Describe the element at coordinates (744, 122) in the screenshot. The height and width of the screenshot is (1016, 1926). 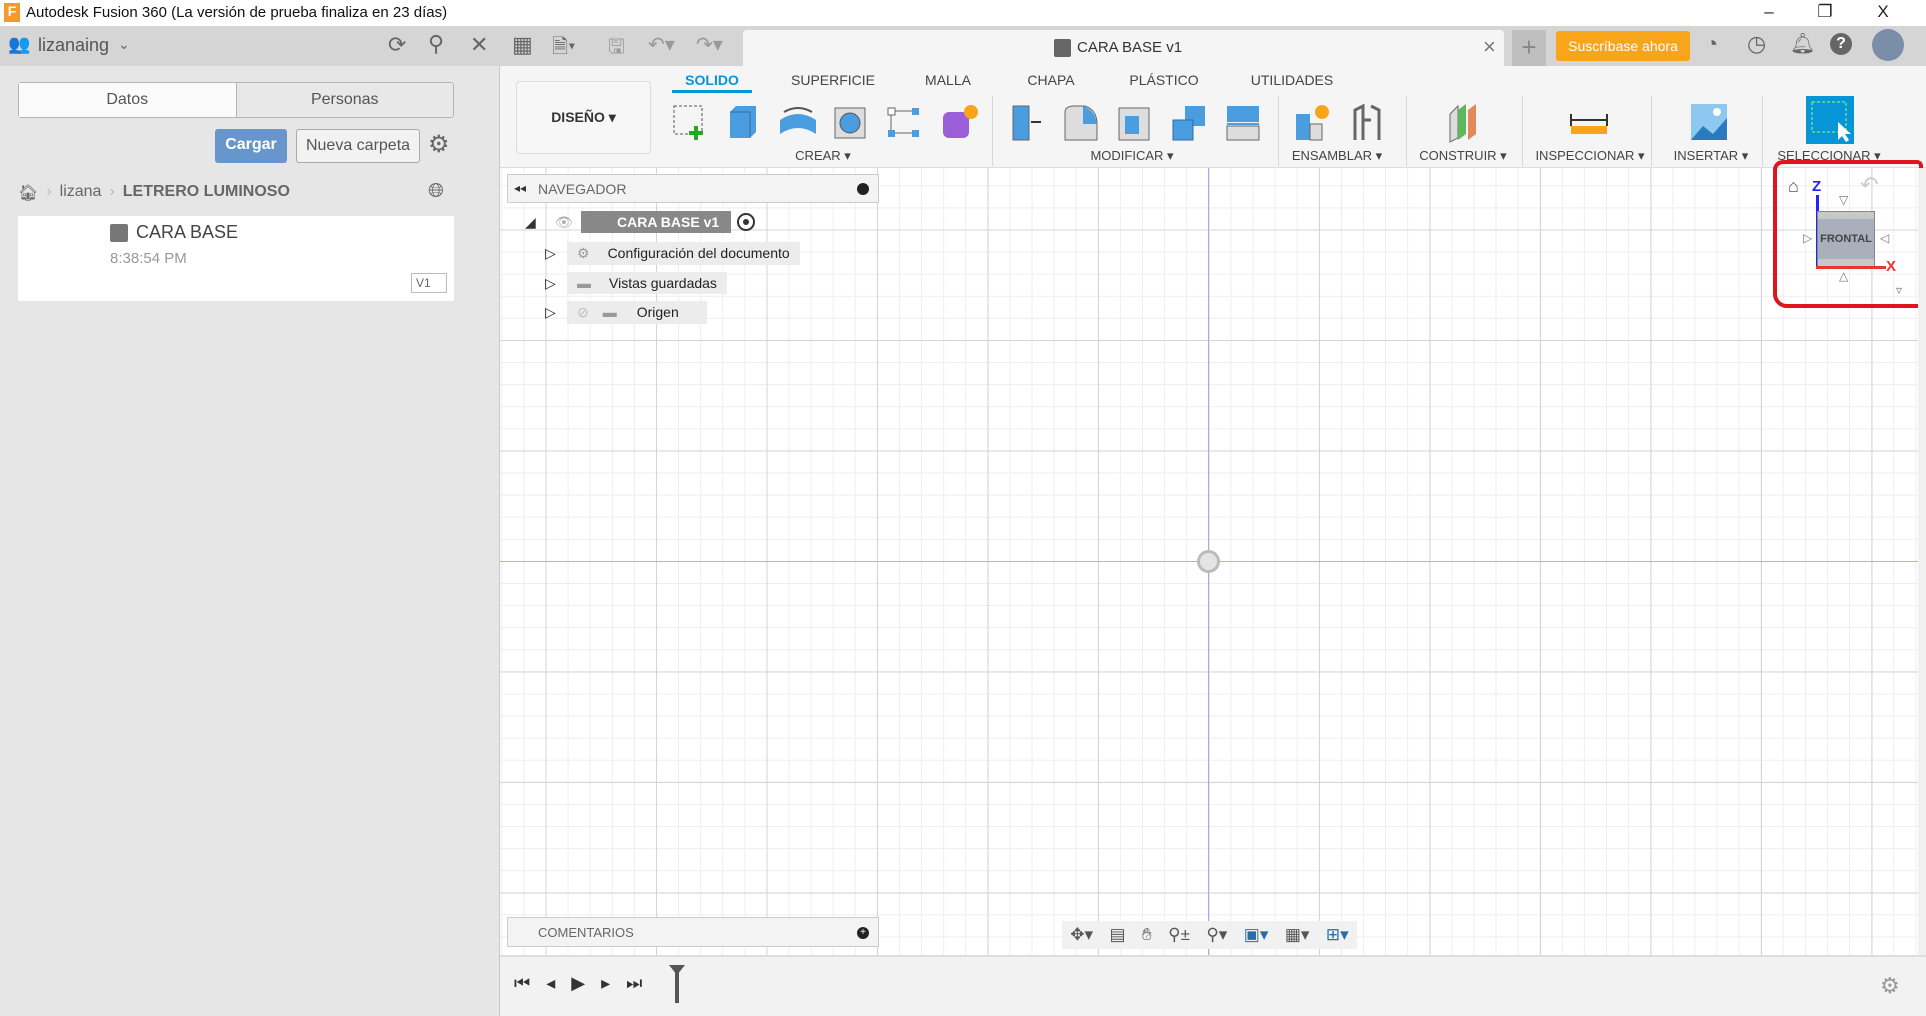
I see `extrude-icon` at that location.